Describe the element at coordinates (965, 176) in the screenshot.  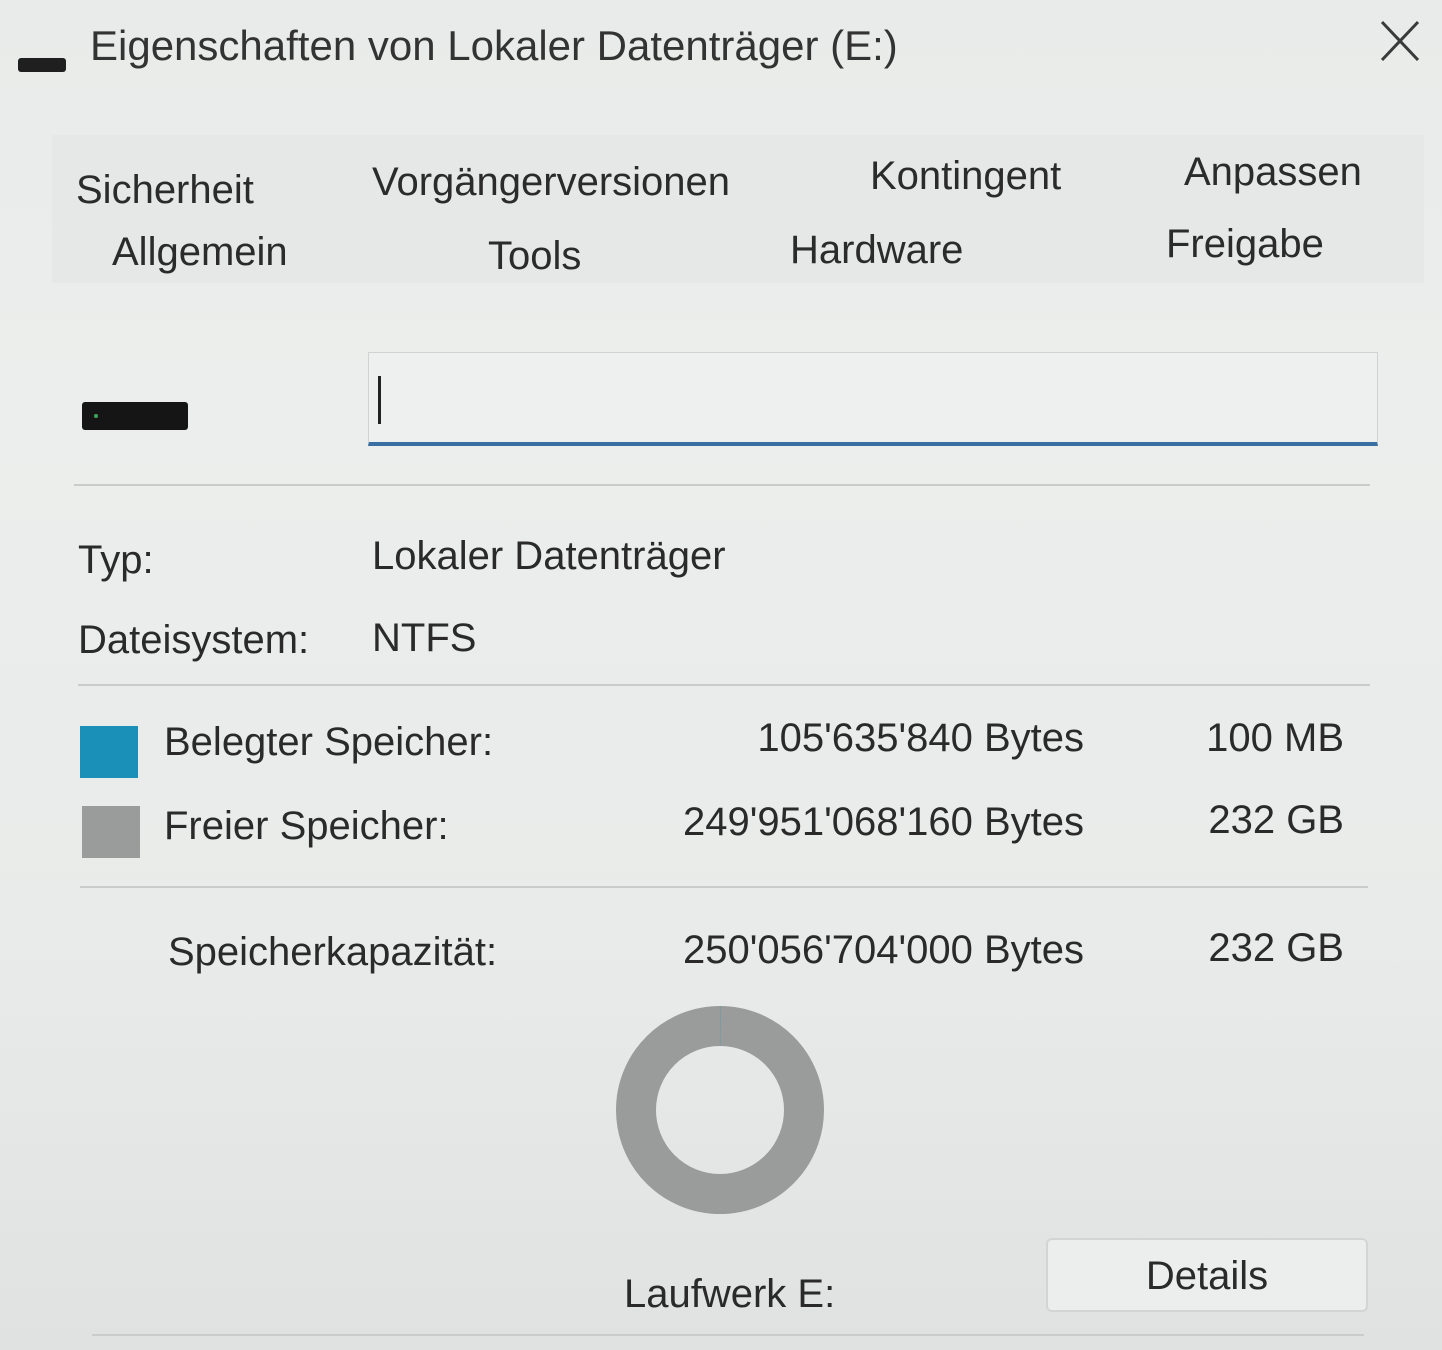
I see `tab-kontingent: Kontingent` at that location.